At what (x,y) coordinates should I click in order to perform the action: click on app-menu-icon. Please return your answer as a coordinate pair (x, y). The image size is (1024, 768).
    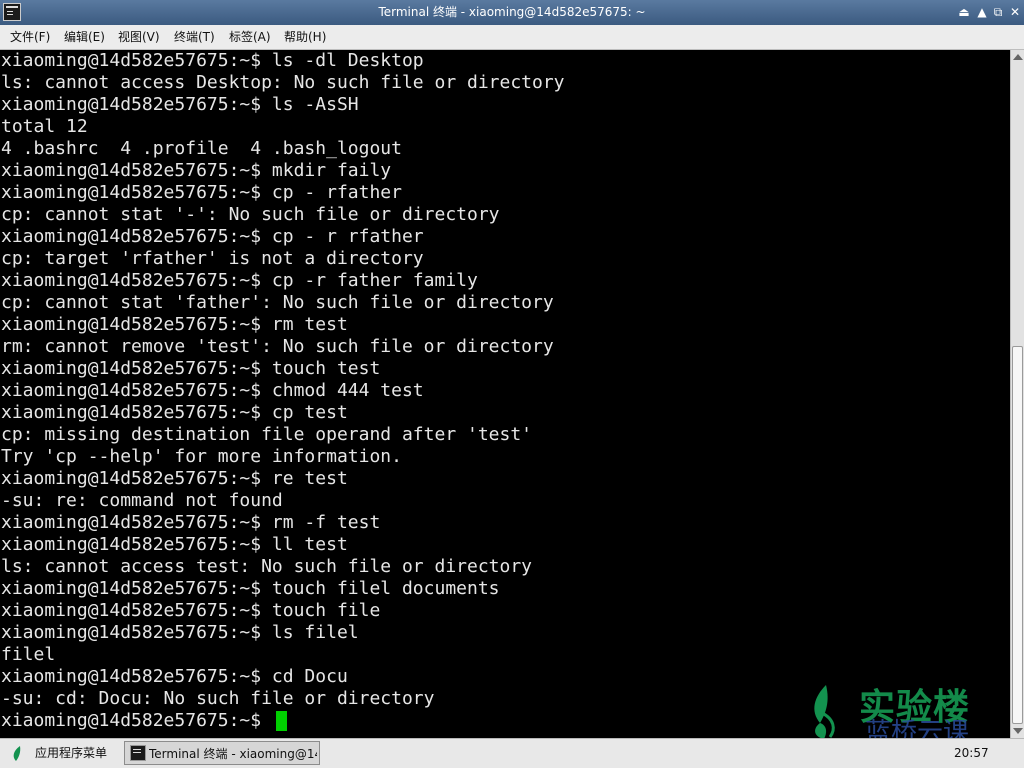
    Looking at the image, I should click on (18, 754).